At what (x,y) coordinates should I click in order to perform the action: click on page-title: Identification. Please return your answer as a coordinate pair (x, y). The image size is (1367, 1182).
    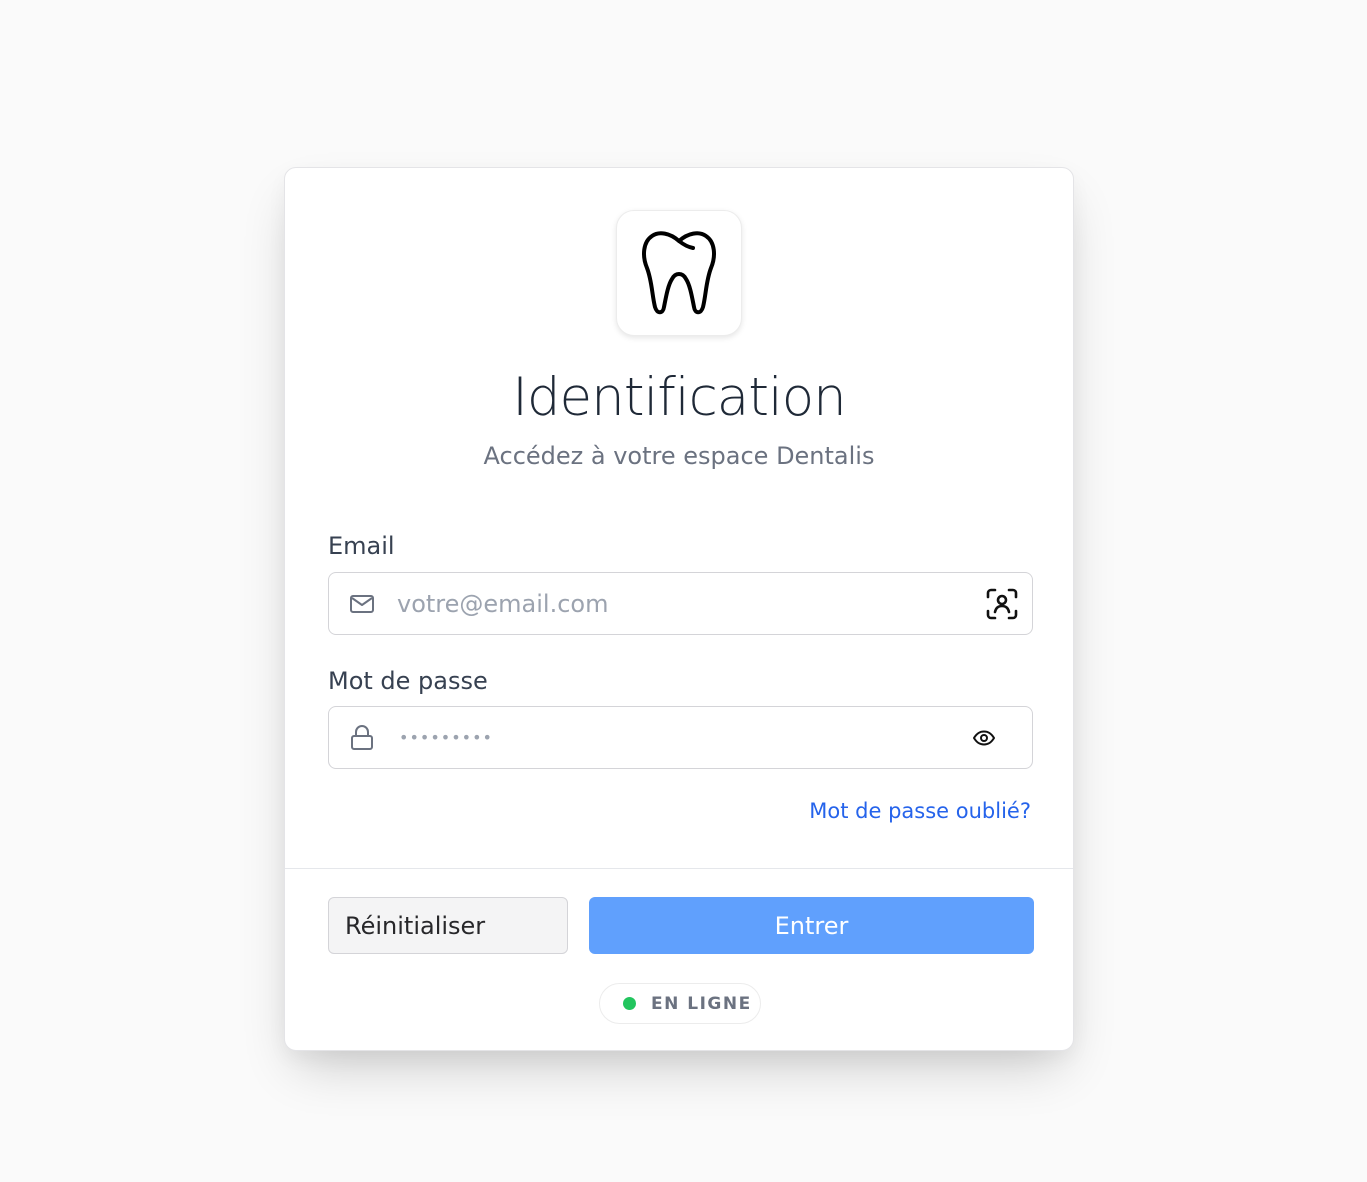
    Looking at the image, I should click on (679, 397).